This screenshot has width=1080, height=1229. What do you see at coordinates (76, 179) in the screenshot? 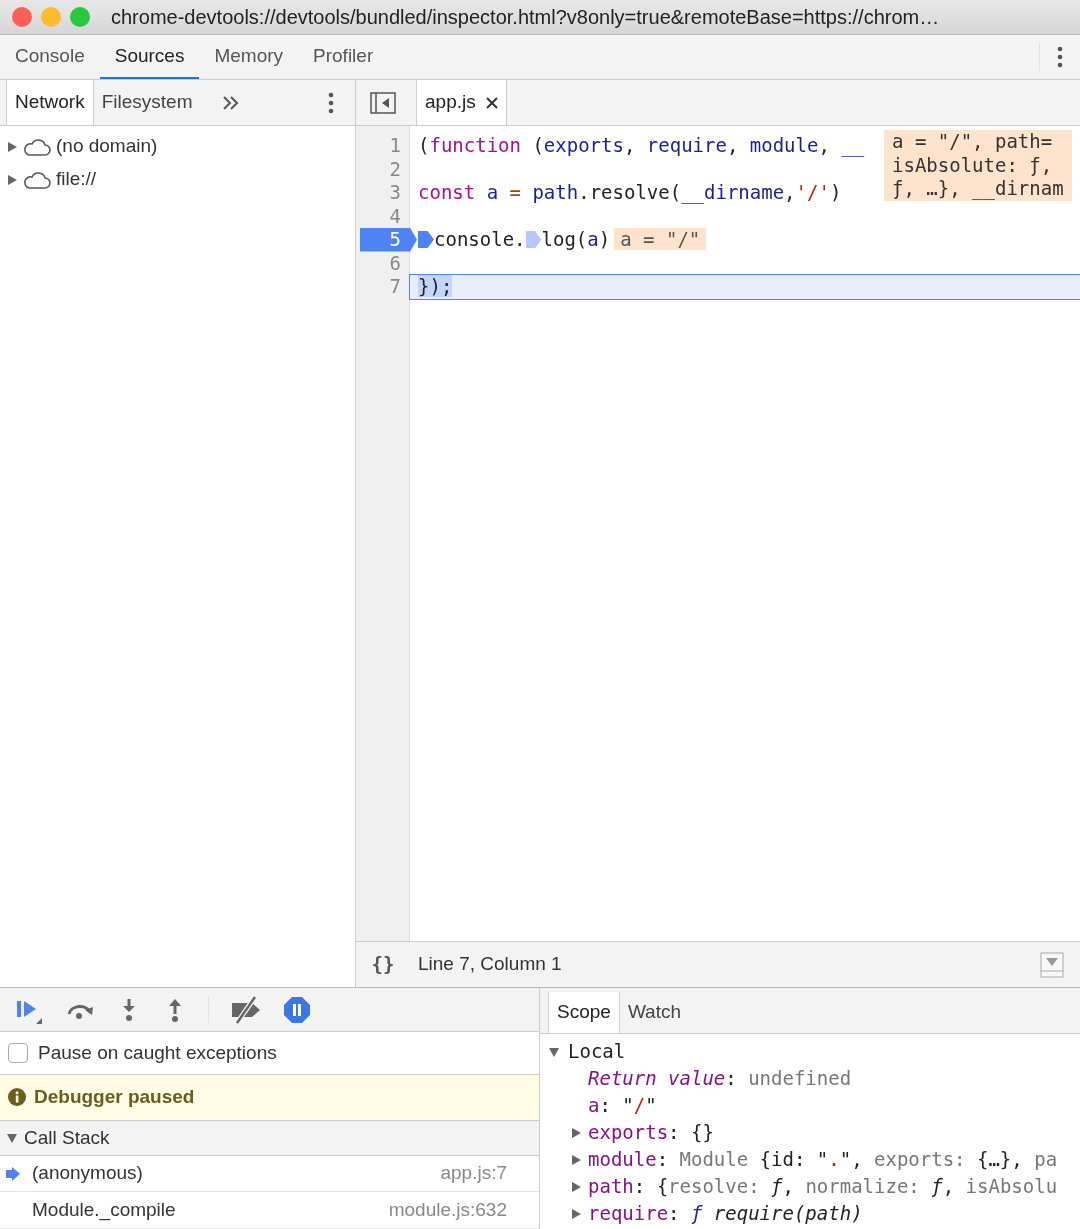
I see `tree-item: file://` at bounding box center [76, 179].